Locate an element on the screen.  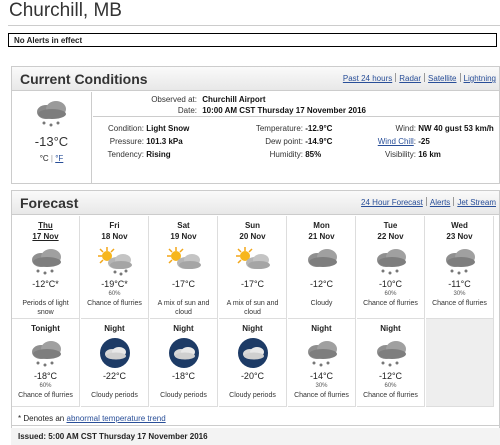
forecast-date: 20 Nov is located at coordinates (252, 236).